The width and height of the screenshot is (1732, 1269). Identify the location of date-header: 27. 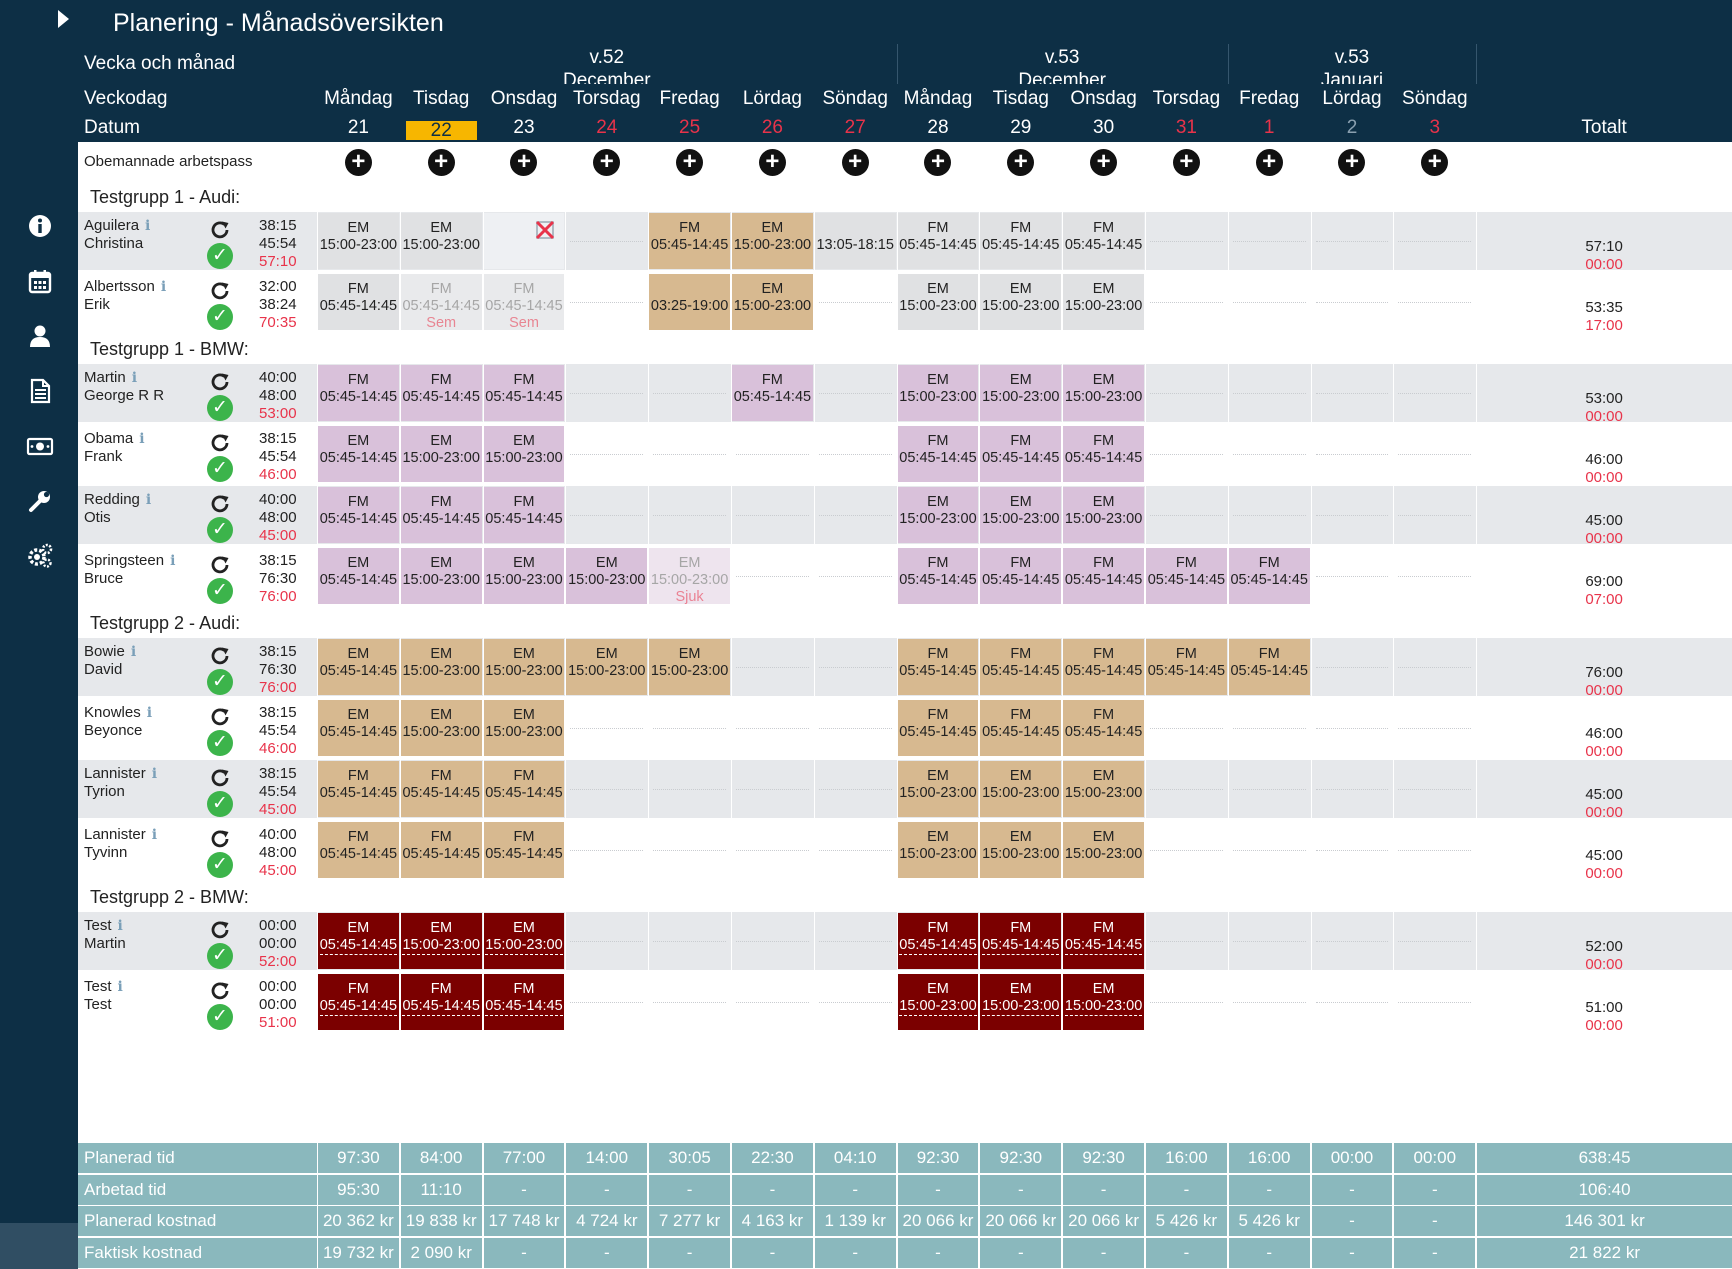
(855, 128).